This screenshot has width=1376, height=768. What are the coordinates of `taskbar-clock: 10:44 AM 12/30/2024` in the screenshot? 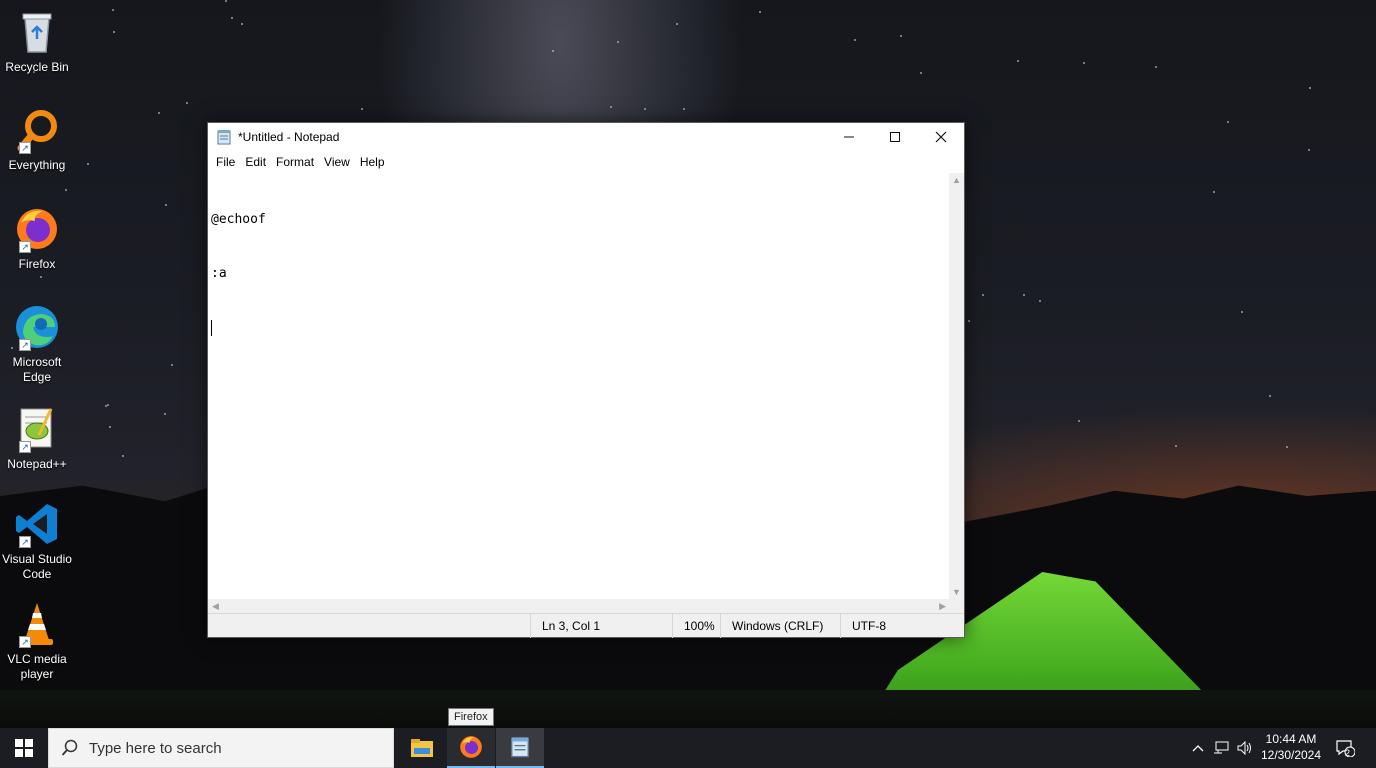 It's located at (1291, 748).